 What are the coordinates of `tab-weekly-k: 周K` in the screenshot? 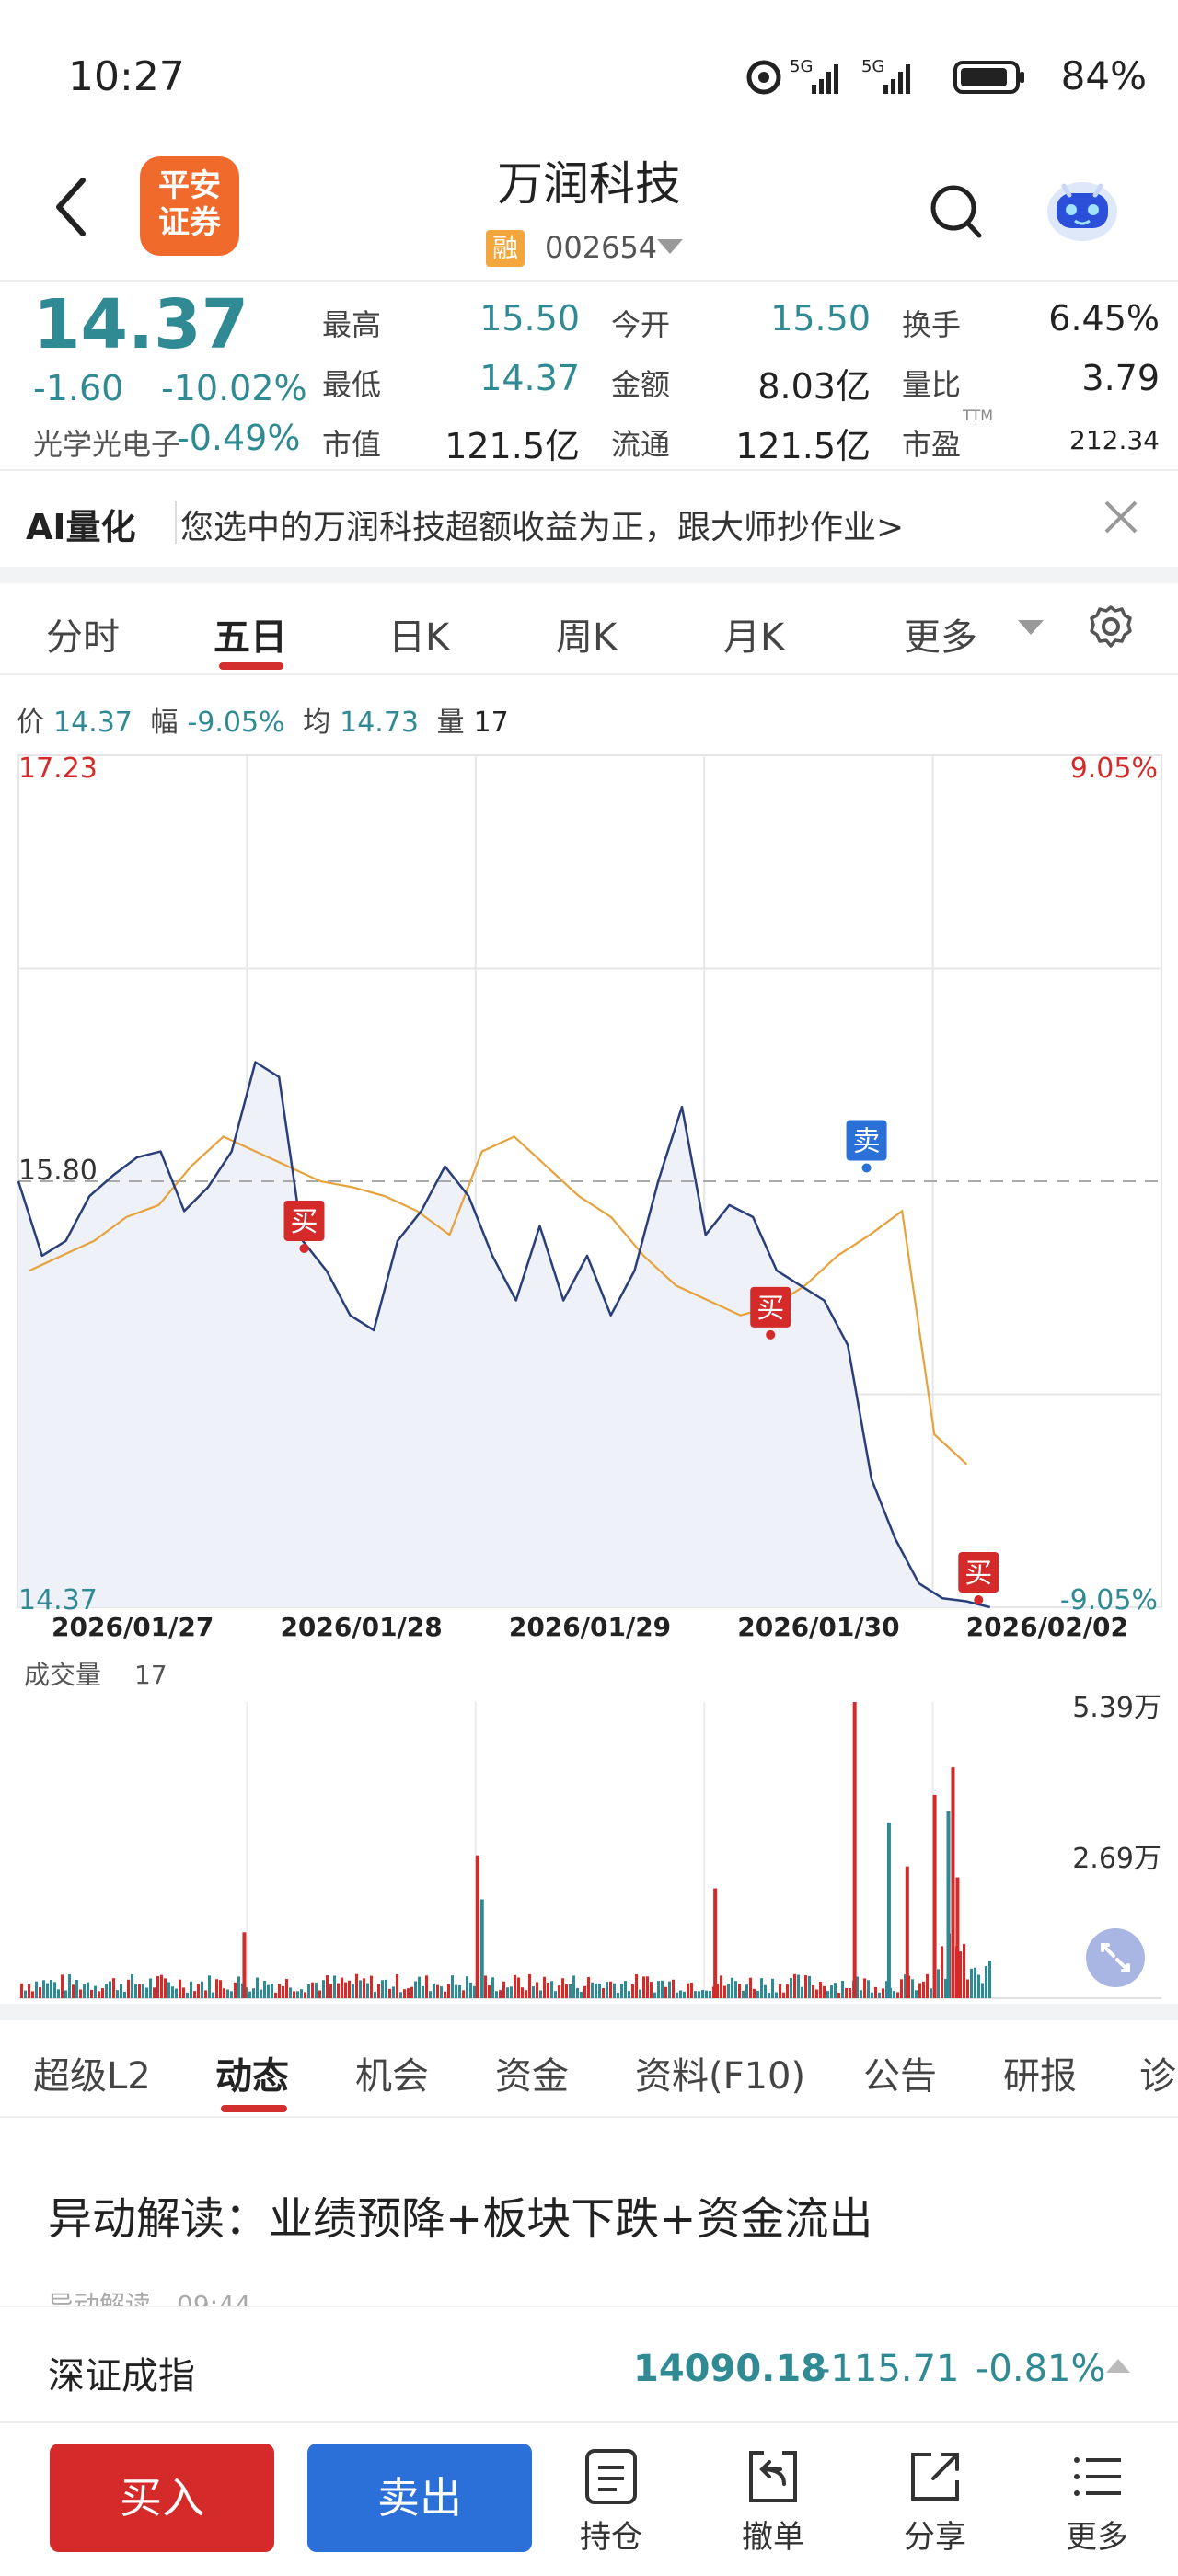 It's located at (586, 634).